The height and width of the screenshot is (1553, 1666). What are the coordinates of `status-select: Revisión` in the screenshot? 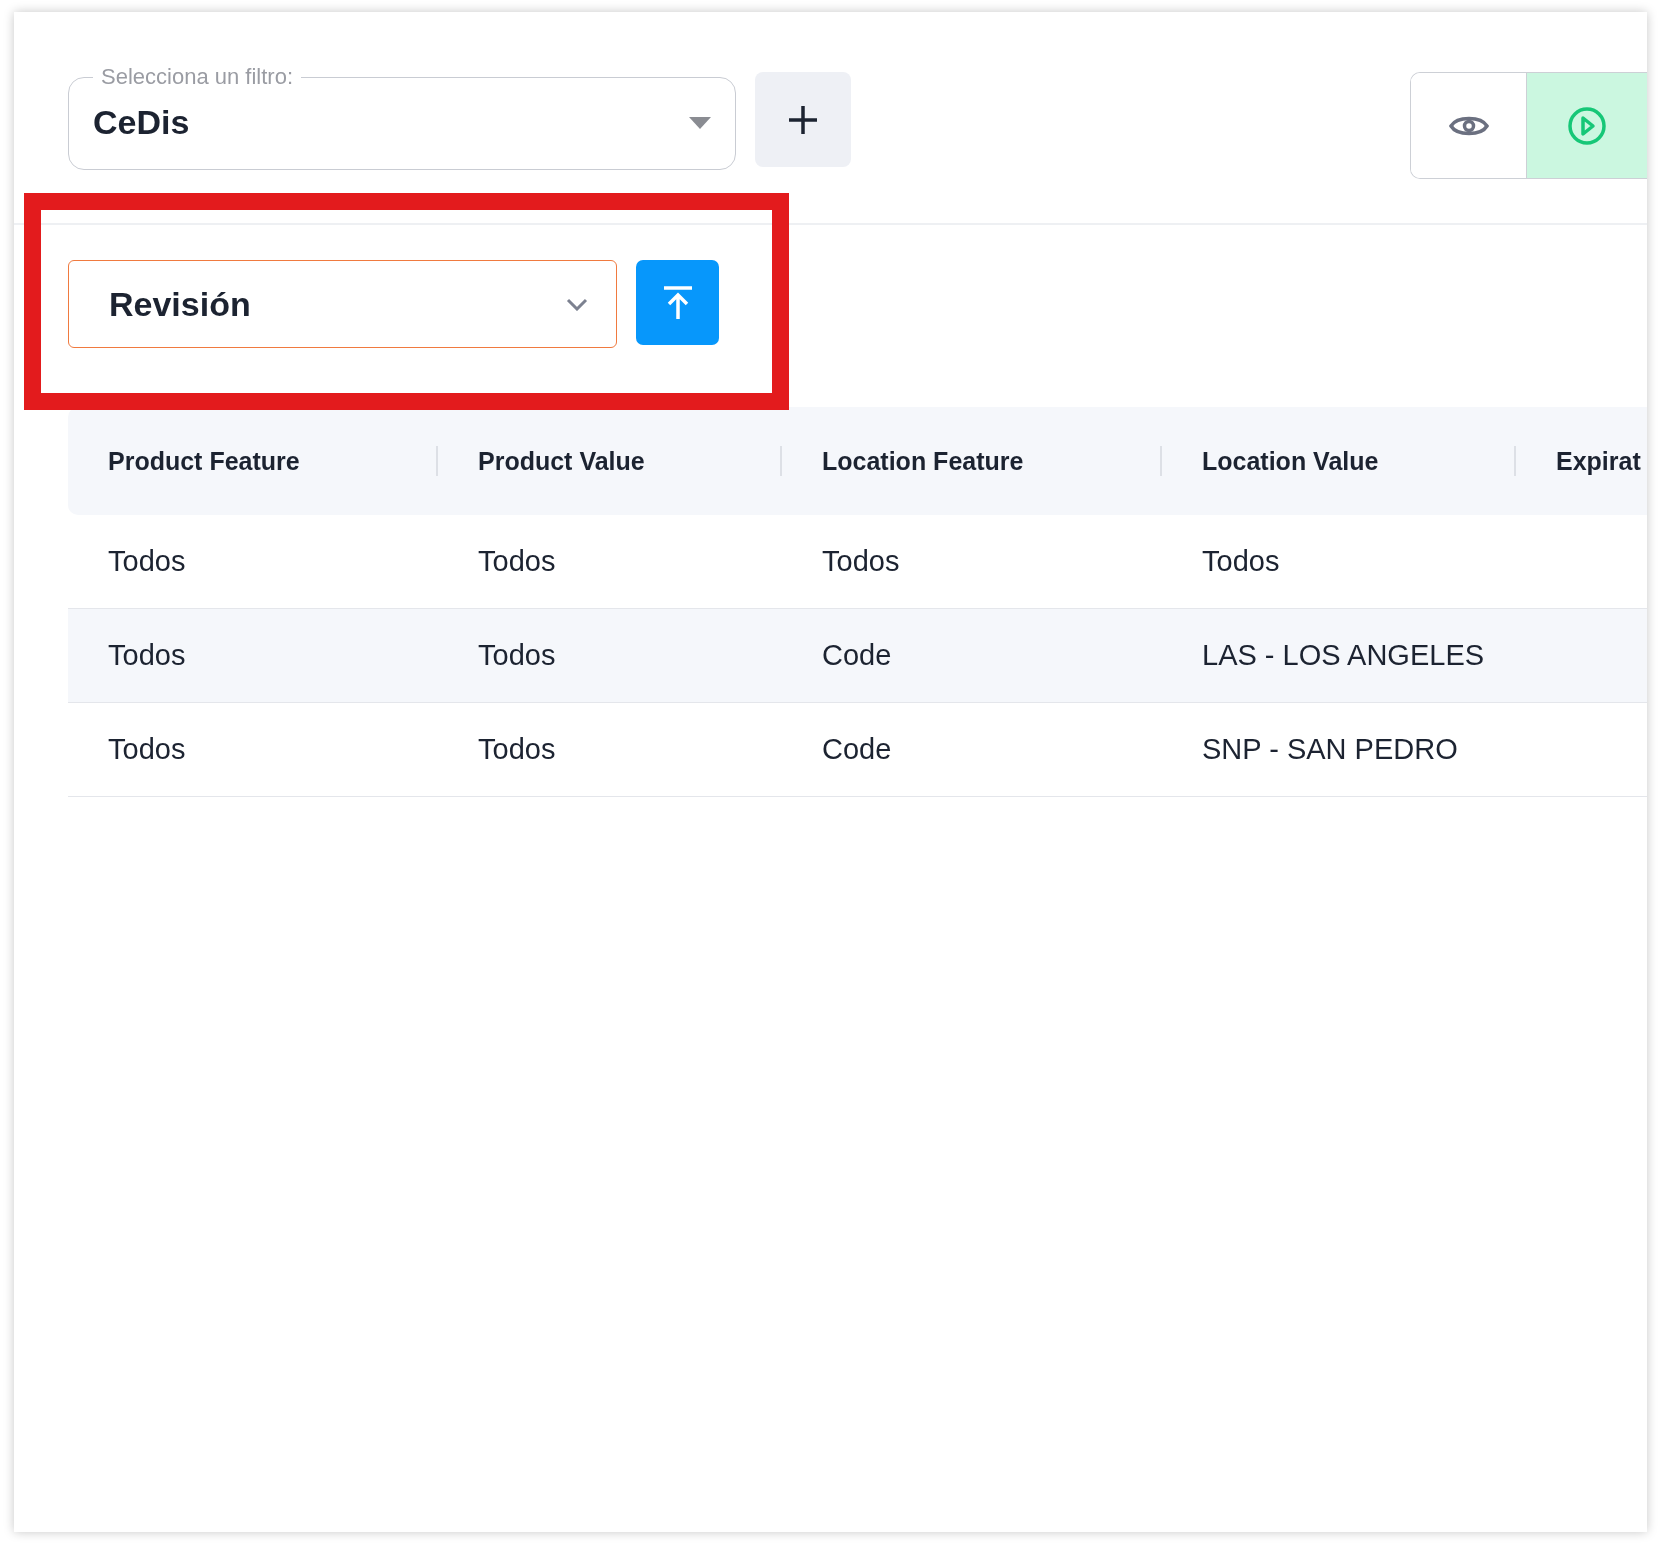 It's located at (342, 304).